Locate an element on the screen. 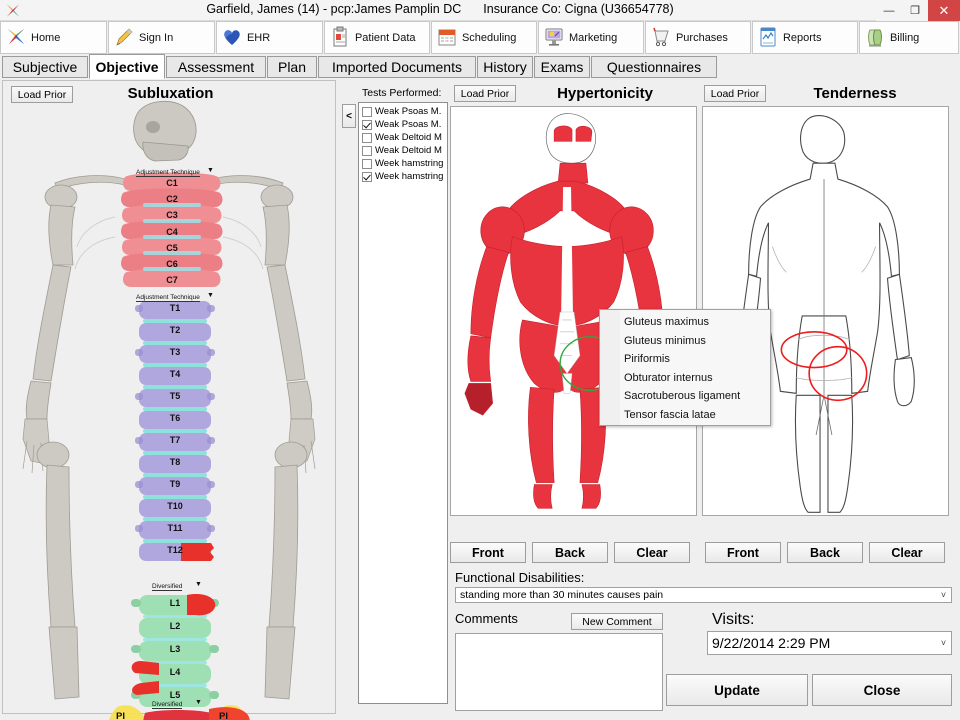  minimize-button: — is located at coordinates (889, 10).